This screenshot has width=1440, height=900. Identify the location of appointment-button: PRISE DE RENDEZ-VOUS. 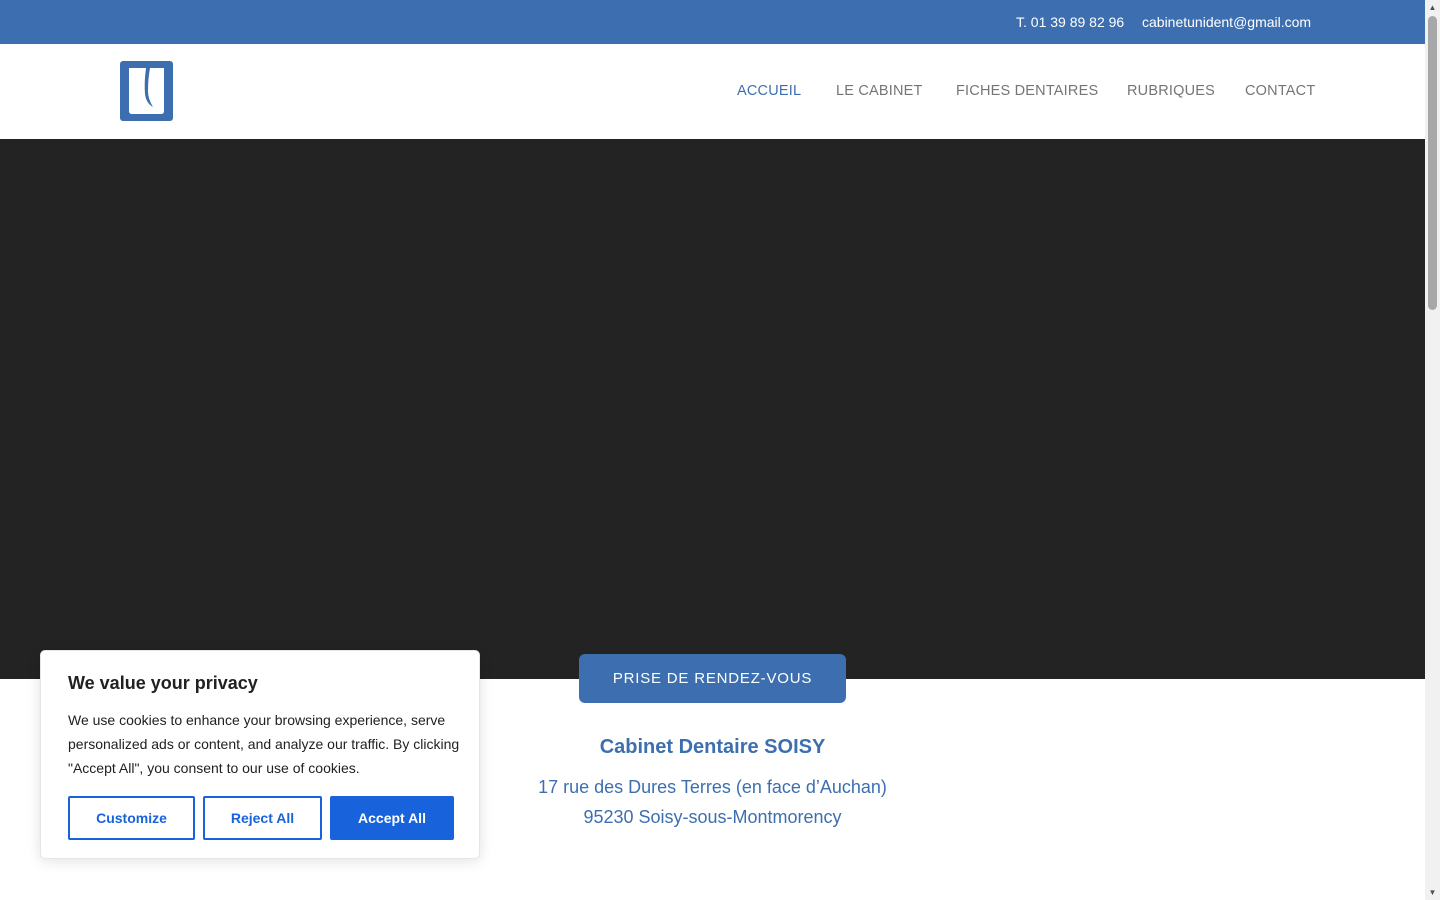
(712, 678).